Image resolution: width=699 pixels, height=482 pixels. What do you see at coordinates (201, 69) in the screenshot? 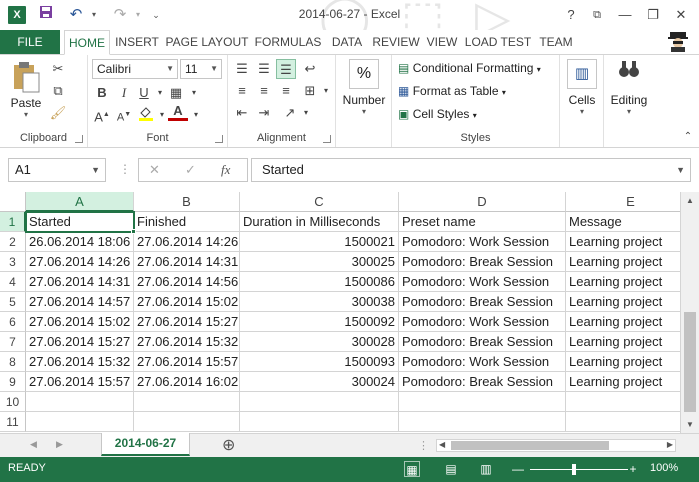
I see `font-size-select: 11 ▼` at bounding box center [201, 69].